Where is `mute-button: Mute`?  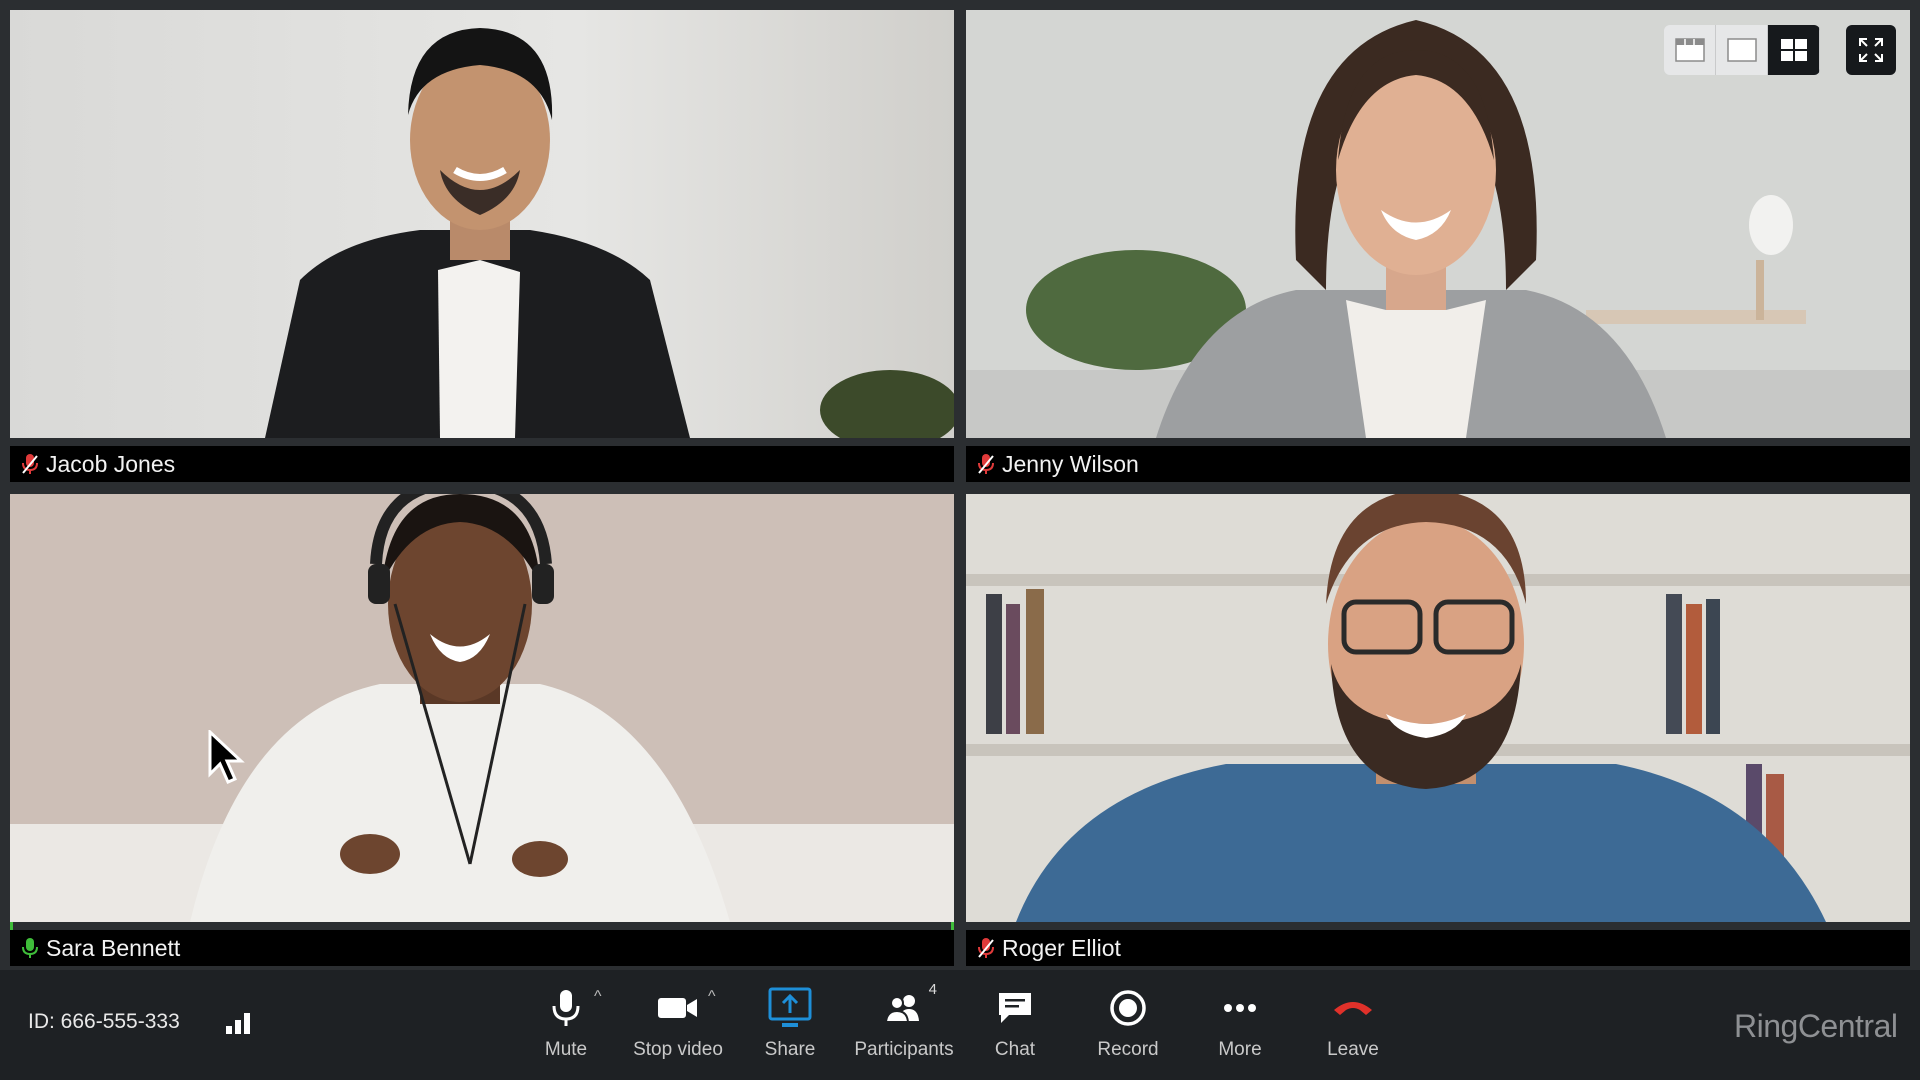
mute-button: Mute is located at coordinates (566, 1023).